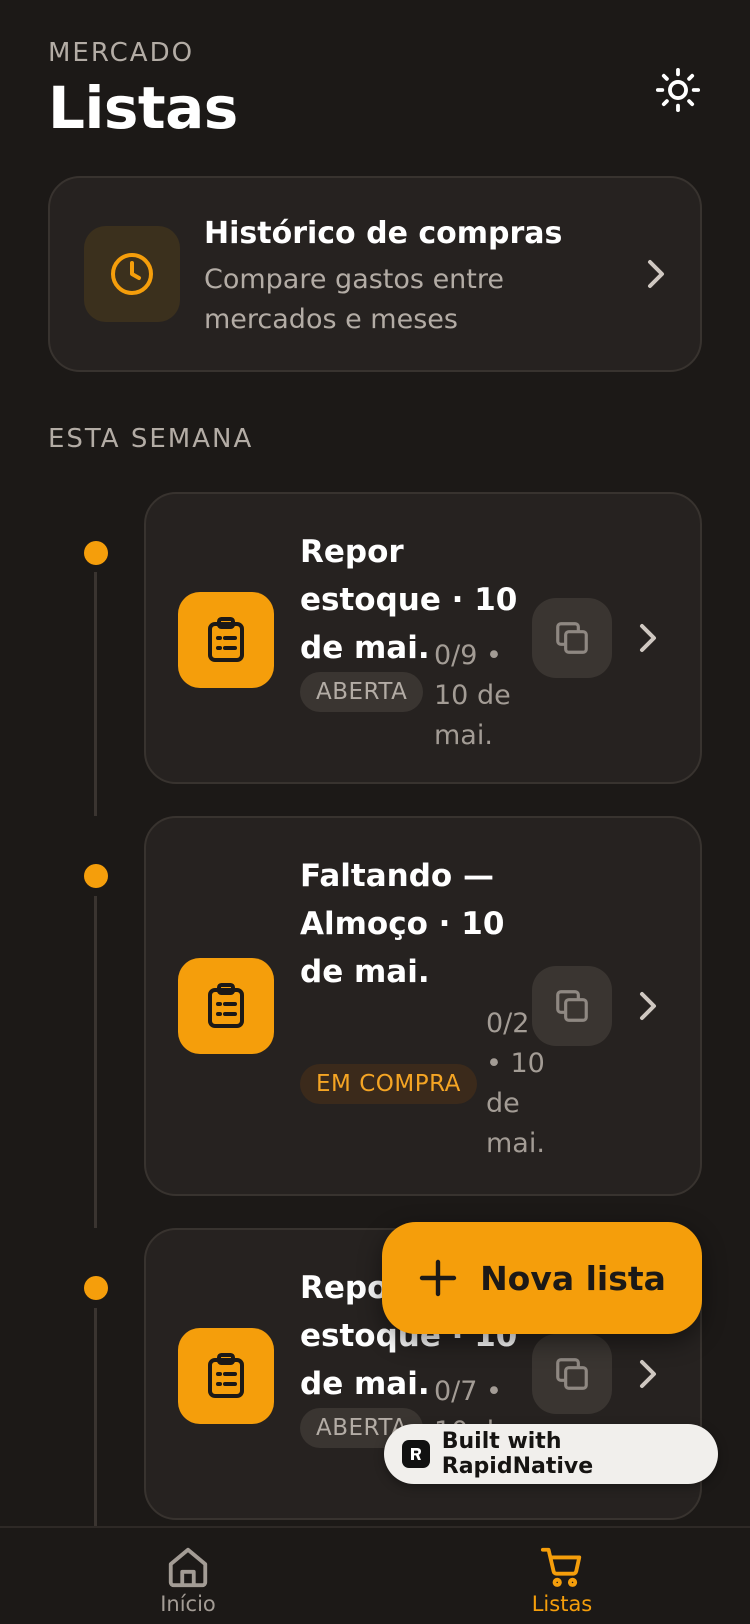 This screenshot has width=750, height=1624. Describe the element at coordinates (472, 695) in the screenshot. I see `list-meta: 0/9 • 10 de mai.` at that location.